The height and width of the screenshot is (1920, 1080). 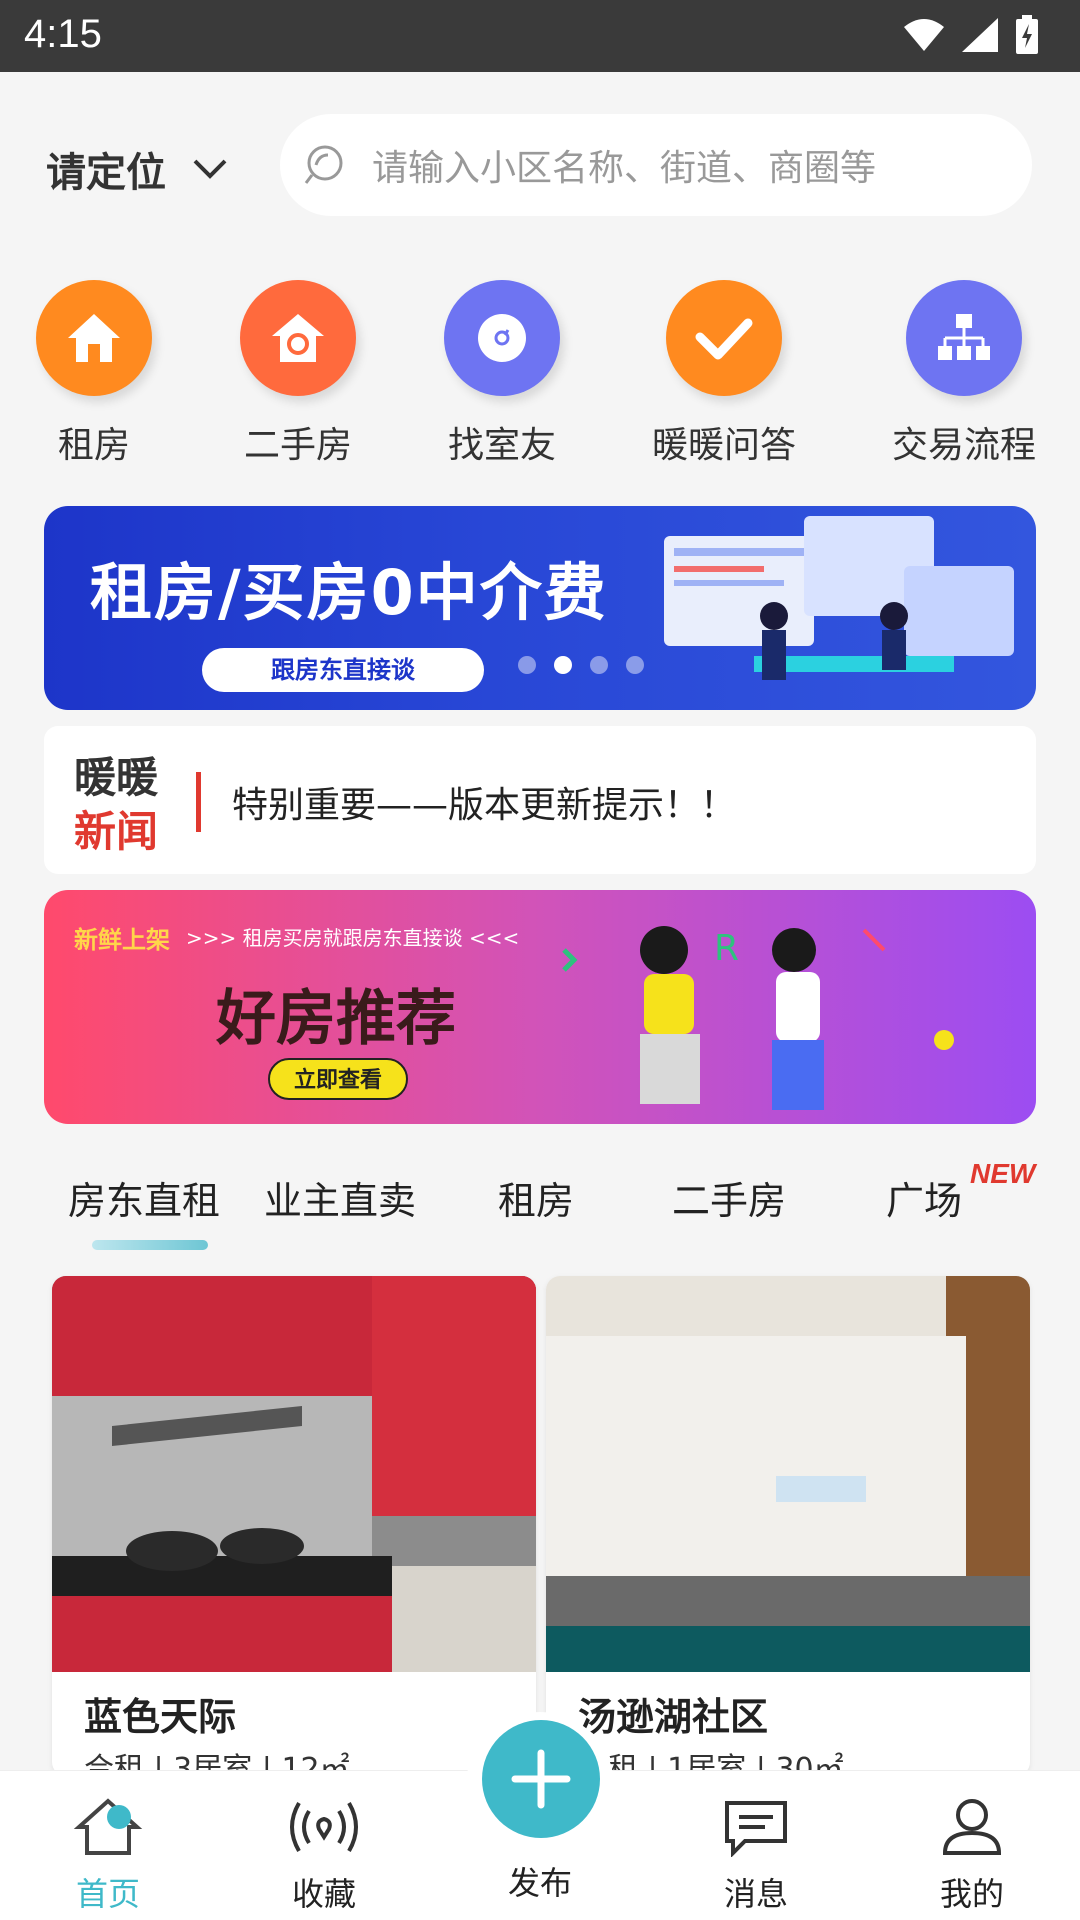 What do you see at coordinates (972, 1856) in the screenshot?
I see `nav-mine: 我的` at bounding box center [972, 1856].